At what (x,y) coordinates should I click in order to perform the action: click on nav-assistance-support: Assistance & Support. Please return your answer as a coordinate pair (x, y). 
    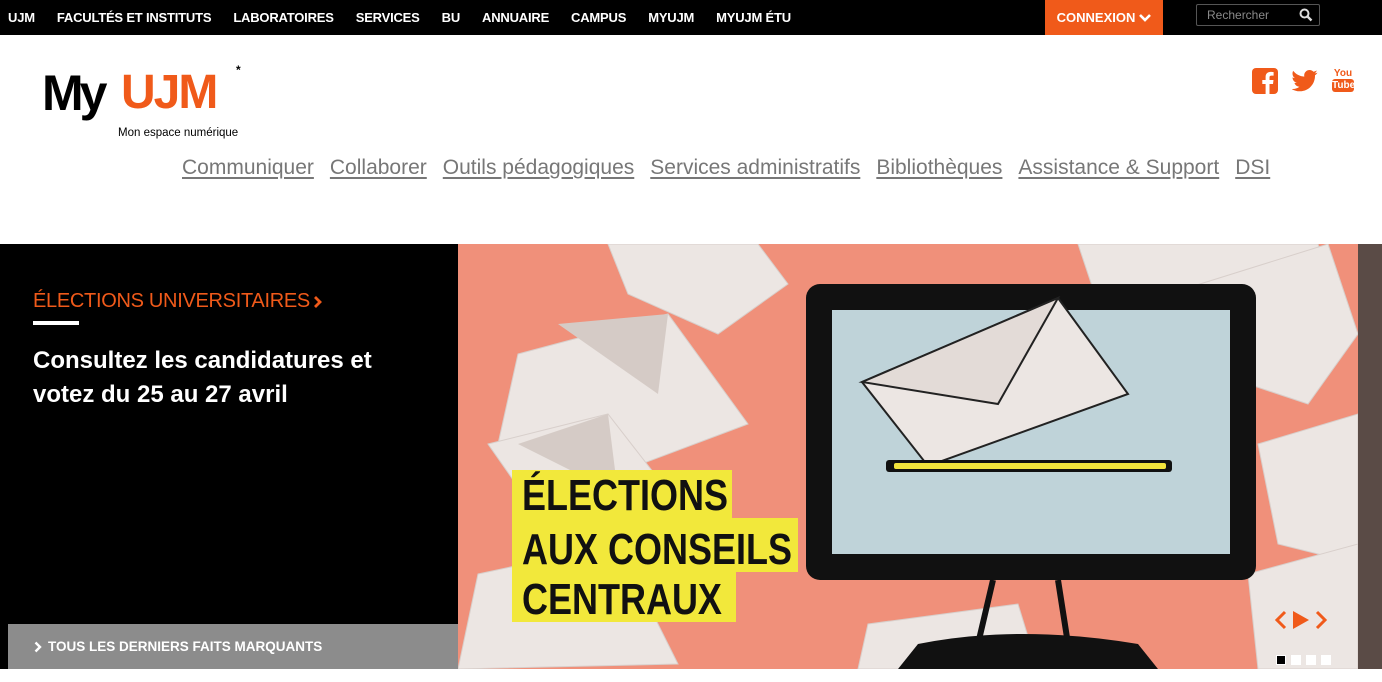
    Looking at the image, I should click on (1118, 168).